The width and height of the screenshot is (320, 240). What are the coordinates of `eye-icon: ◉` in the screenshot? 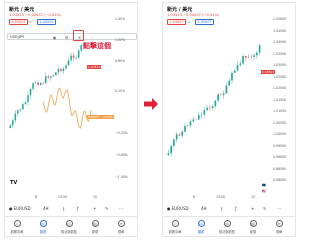 It's located at (54, 37).